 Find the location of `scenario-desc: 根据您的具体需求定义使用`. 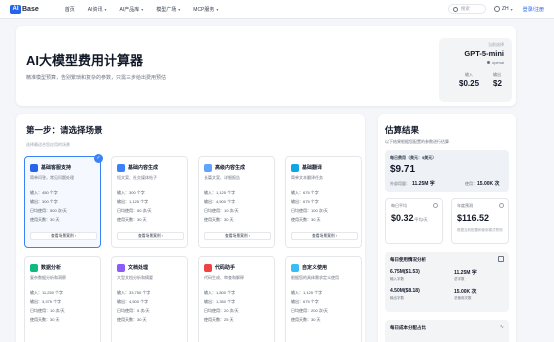

scenario-desc: 根据您的具体需求定义使用 is located at coordinates (315, 277).